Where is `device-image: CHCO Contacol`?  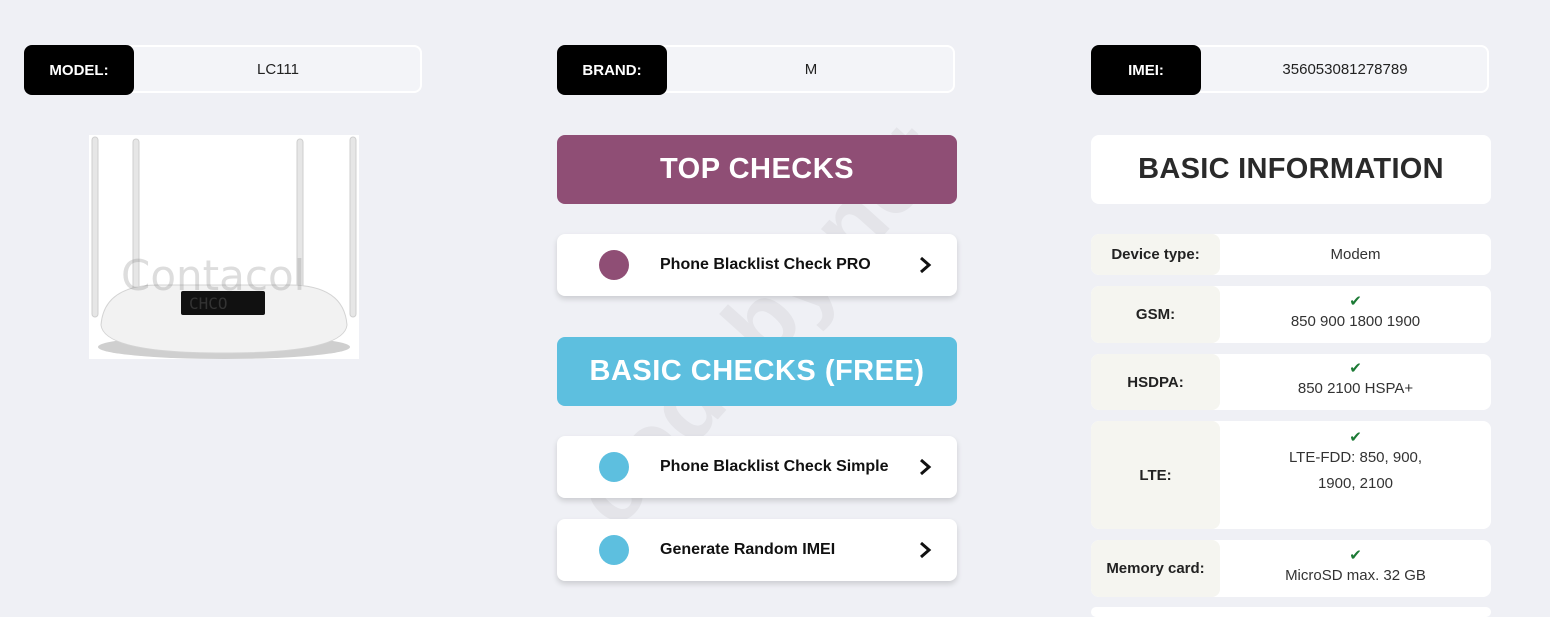 device-image: CHCO Contacol is located at coordinates (224, 247).